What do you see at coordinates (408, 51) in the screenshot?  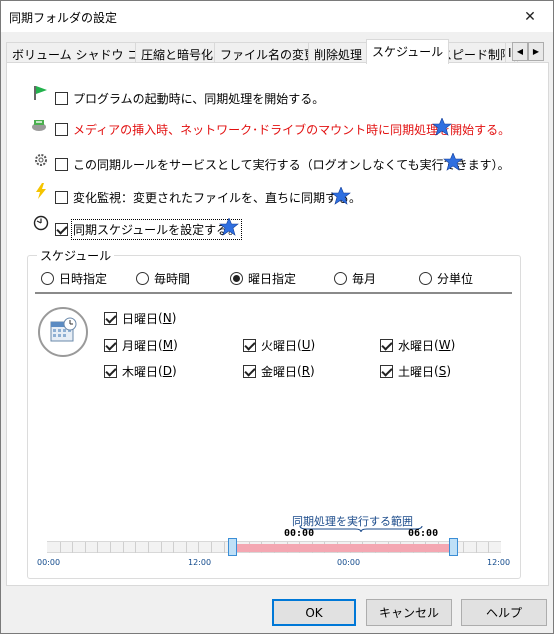 I see `tab-schedule: スケジュール` at bounding box center [408, 51].